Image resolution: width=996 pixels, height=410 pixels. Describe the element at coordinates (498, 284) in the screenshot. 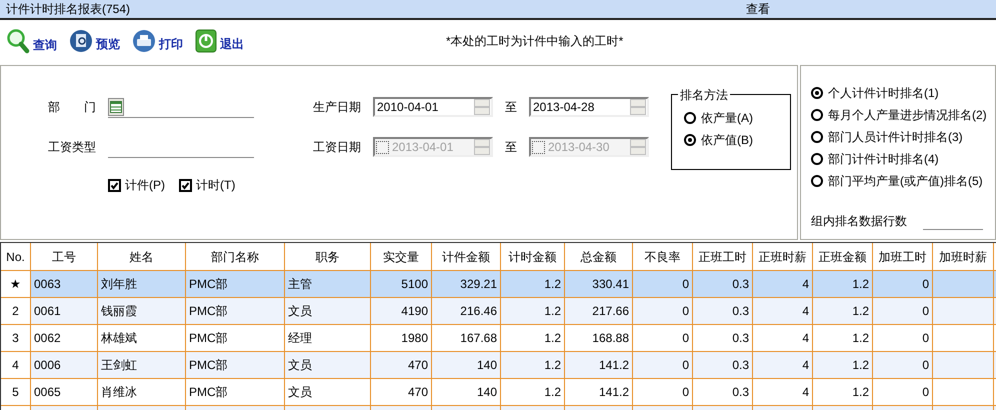

I see `table-row: ★ 0063 刘年胜 PMC部 主管 5100 329.21 1.2 330.41 0 0.3 4 1.2 0` at that location.